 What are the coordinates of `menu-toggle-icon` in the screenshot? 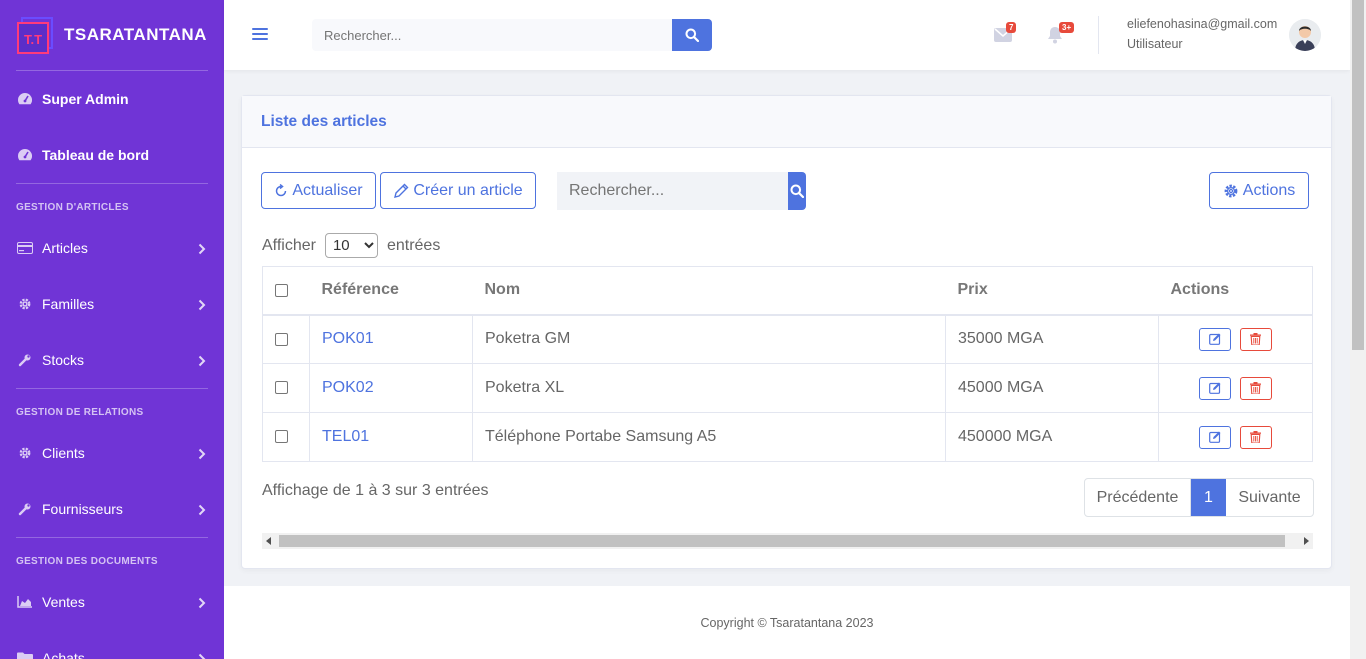 It's located at (260, 35).